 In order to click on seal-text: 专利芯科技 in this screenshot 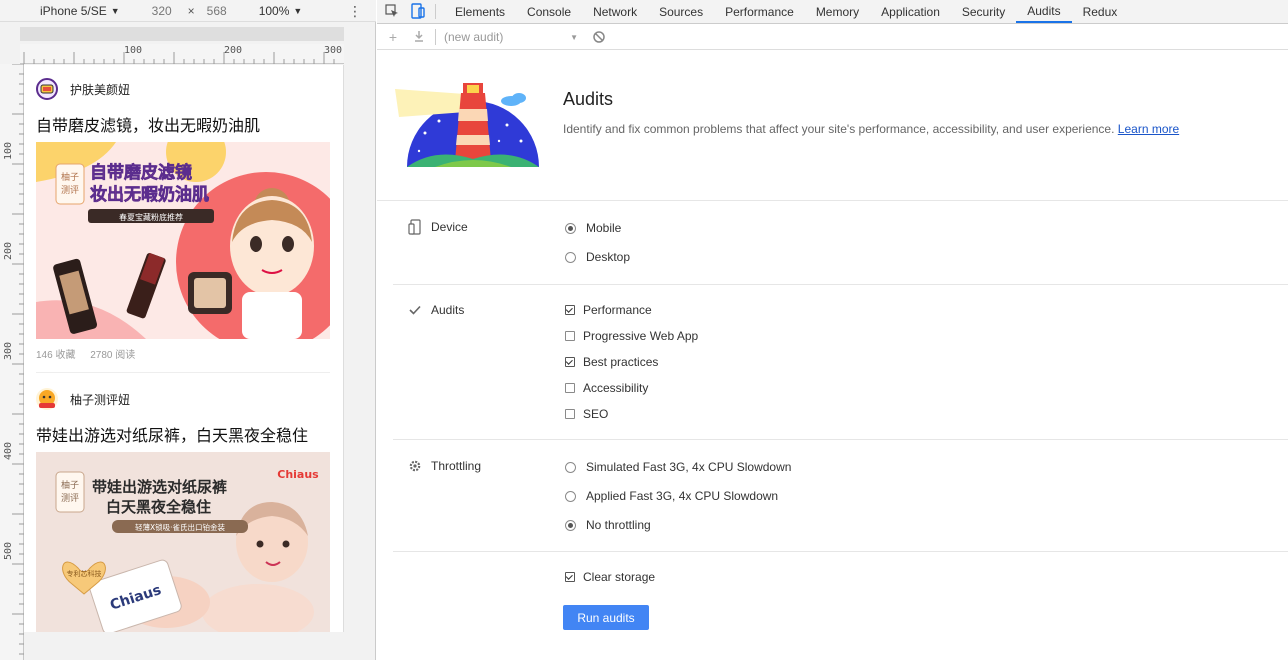, I will do `click(84, 573)`.